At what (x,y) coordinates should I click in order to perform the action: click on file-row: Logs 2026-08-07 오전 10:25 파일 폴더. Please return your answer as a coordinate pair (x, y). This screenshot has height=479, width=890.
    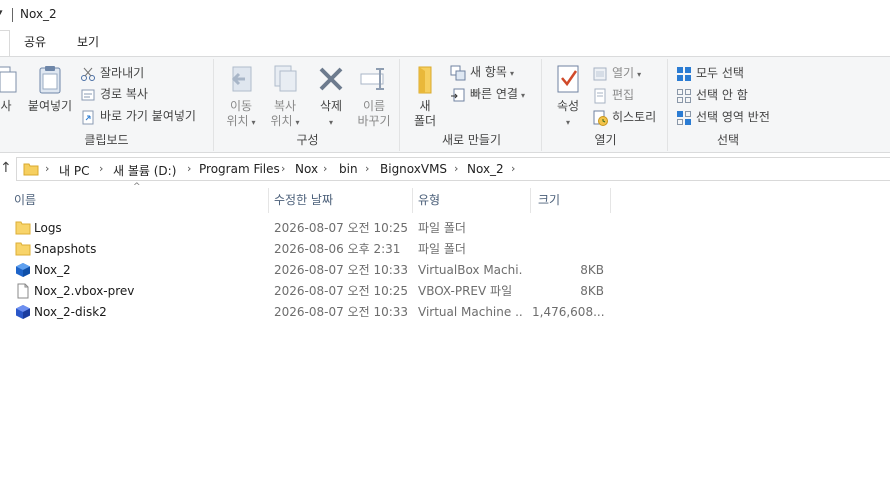
    Looking at the image, I should click on (445, 228).